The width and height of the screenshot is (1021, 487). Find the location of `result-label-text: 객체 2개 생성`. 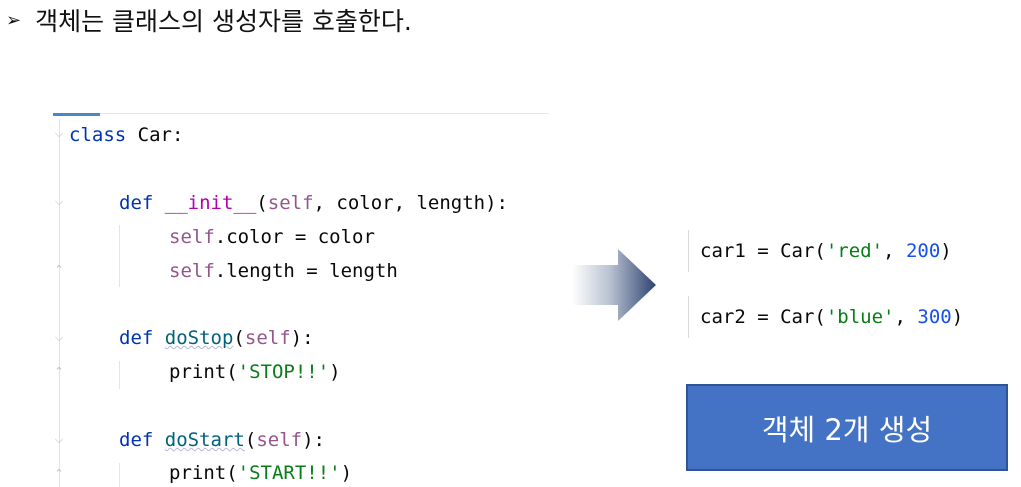

result-label-text: 객체 2개 생성 is located at coordinates (847, 429).